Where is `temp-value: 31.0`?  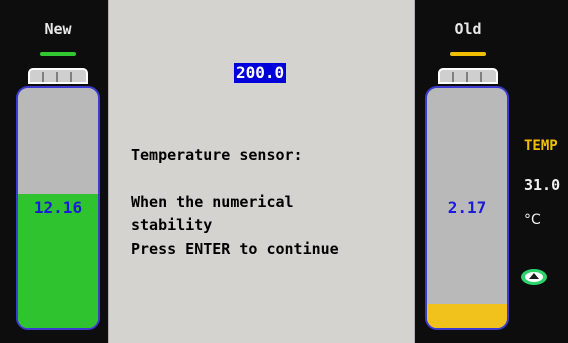 temp-value: 31.0 is located at coordinates (542, 185).